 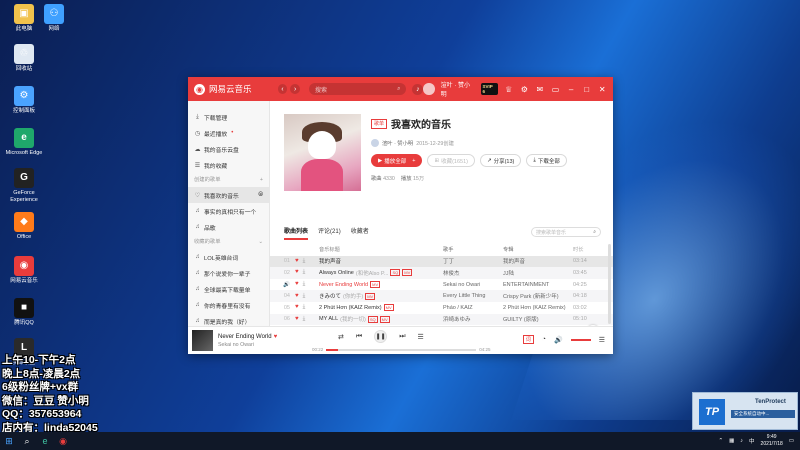 I want to click on sidebar-item-created: ♫ 事实的真相只有一个, so click(x=228, y=211).